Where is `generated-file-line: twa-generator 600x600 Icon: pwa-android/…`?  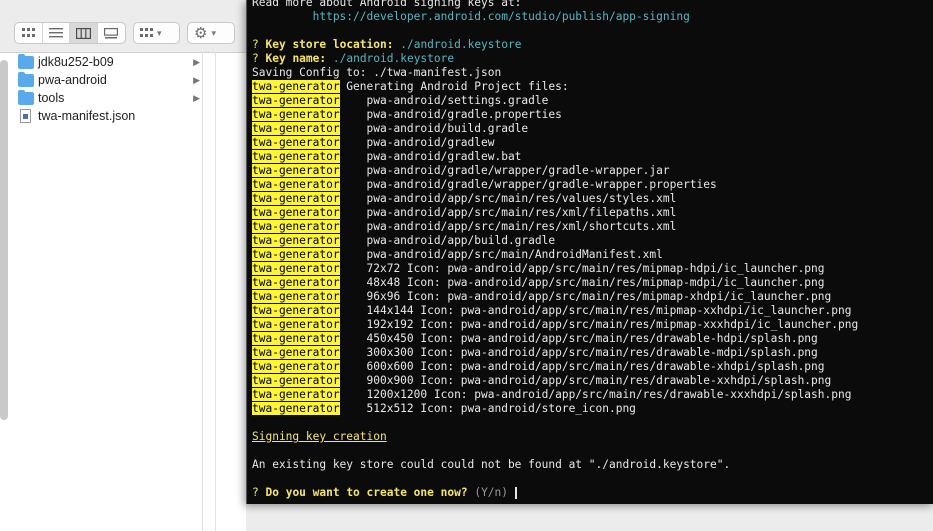 generated-file-line: twa-generator 600x600 Icon: pwa-android/… is located at coordinates (538, 367).